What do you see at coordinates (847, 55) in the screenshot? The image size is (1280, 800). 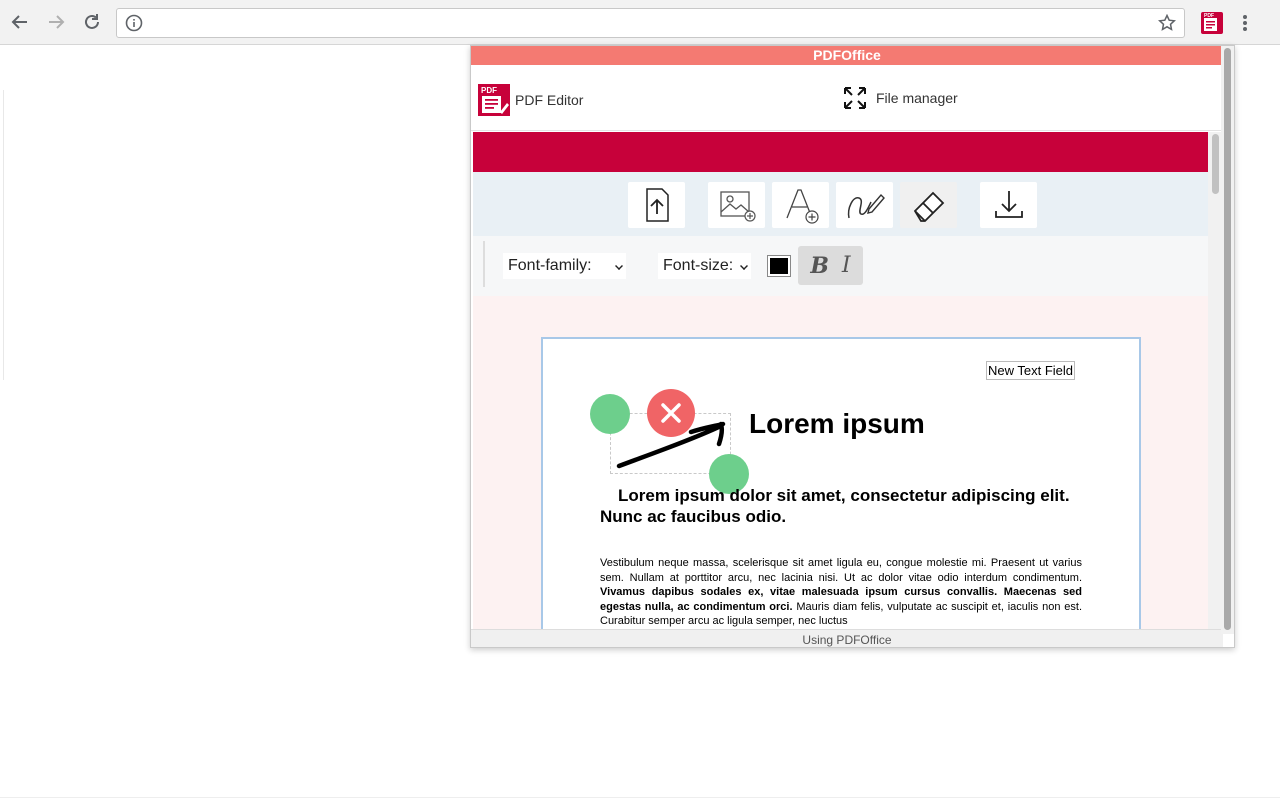 I see `popup-title: PDFOffice` at bounding box center [847, 55].